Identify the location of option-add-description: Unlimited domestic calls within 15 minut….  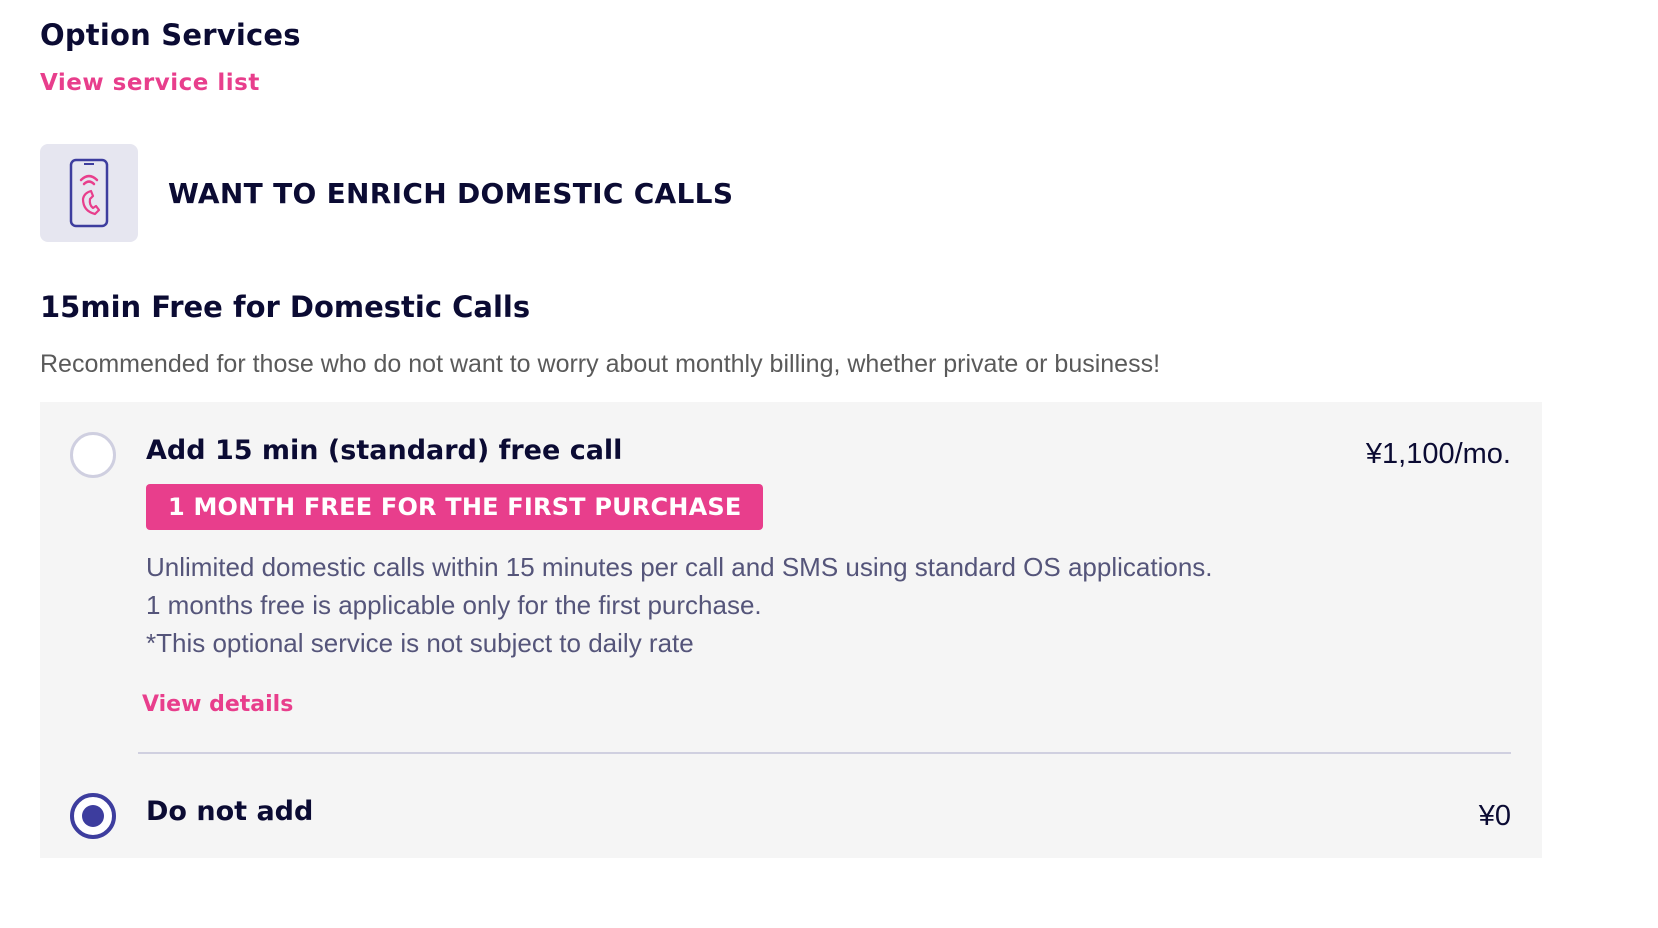
(679, 605).